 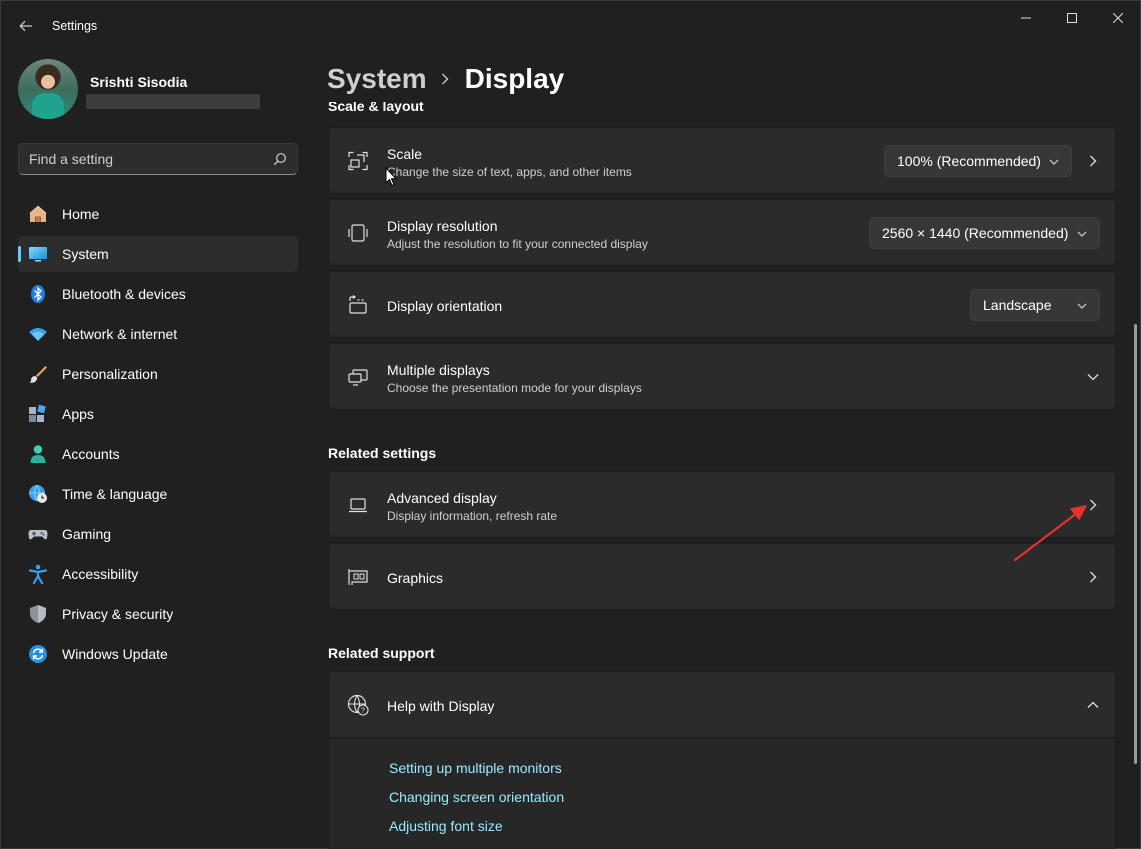 I want to click on sidebar-item-label: Windows Update, so click(x=115, y=654).